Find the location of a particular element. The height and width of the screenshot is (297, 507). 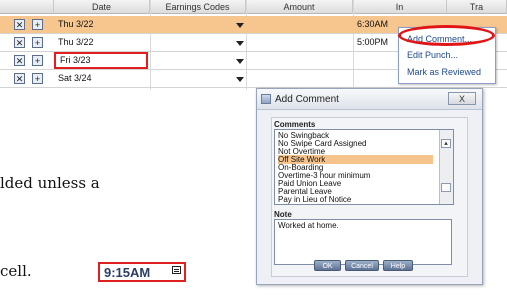

in-time-cell: 5:00PM is located at coordinates (372, 42).